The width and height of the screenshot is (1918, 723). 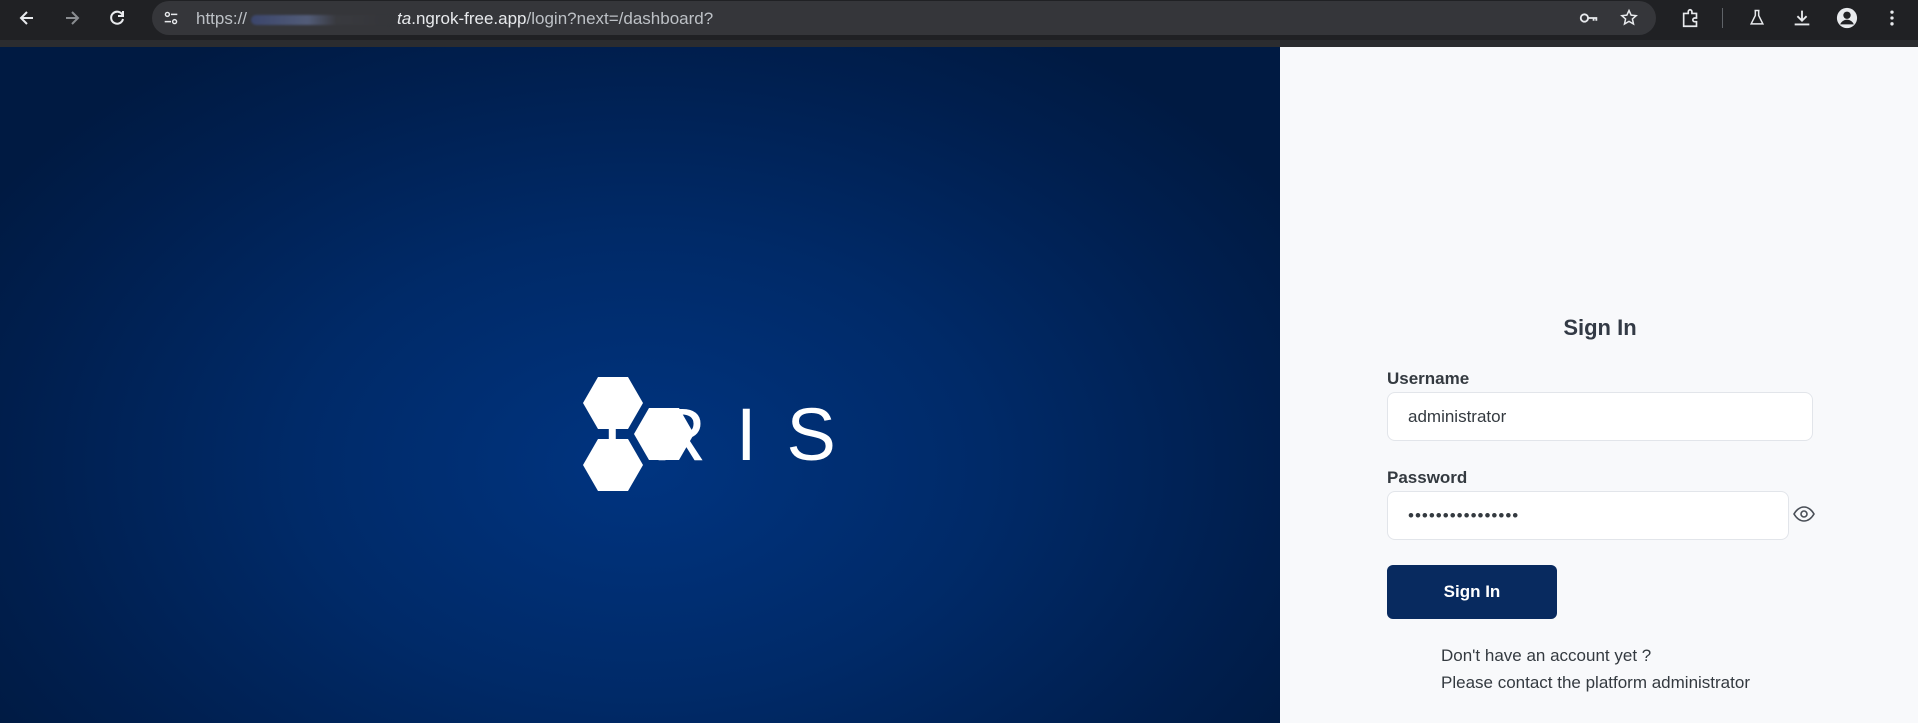 I want to click on login-title: Sign In, so click(x=1600, y=327).